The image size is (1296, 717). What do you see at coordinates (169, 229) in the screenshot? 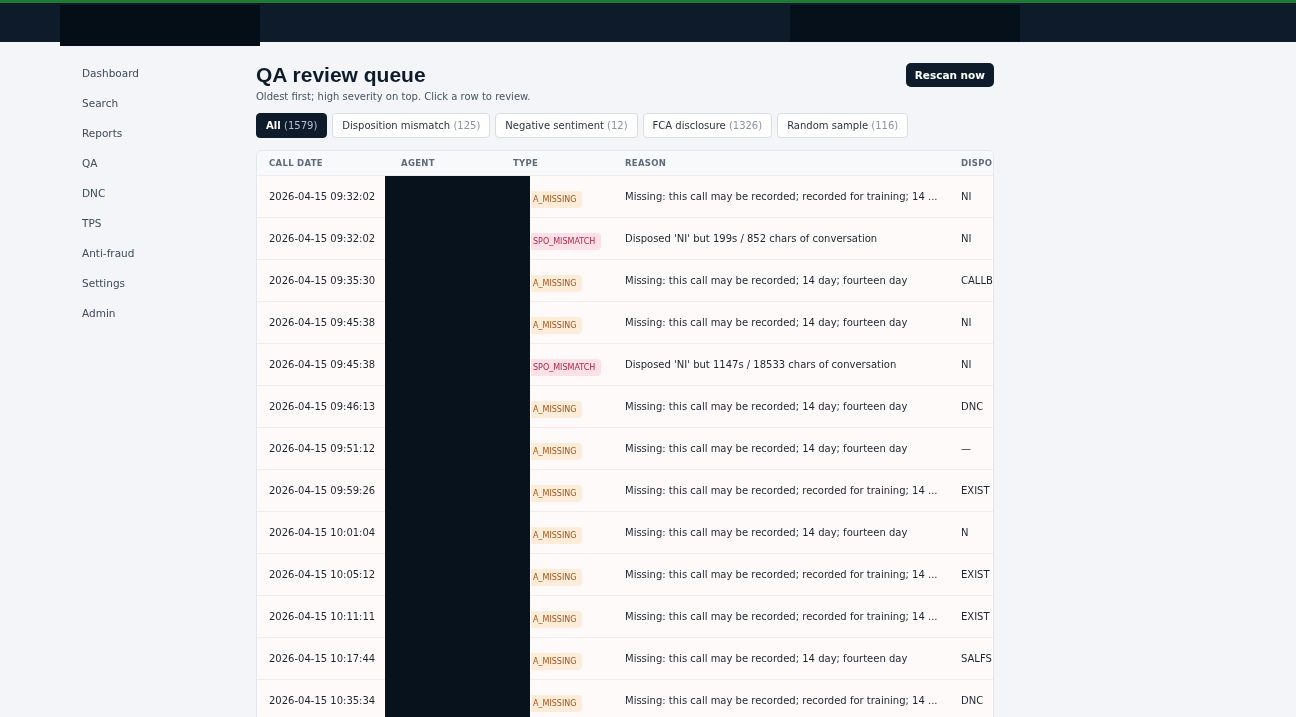
I see `sidebar-item: TPS` at bounding box center [169, 229].